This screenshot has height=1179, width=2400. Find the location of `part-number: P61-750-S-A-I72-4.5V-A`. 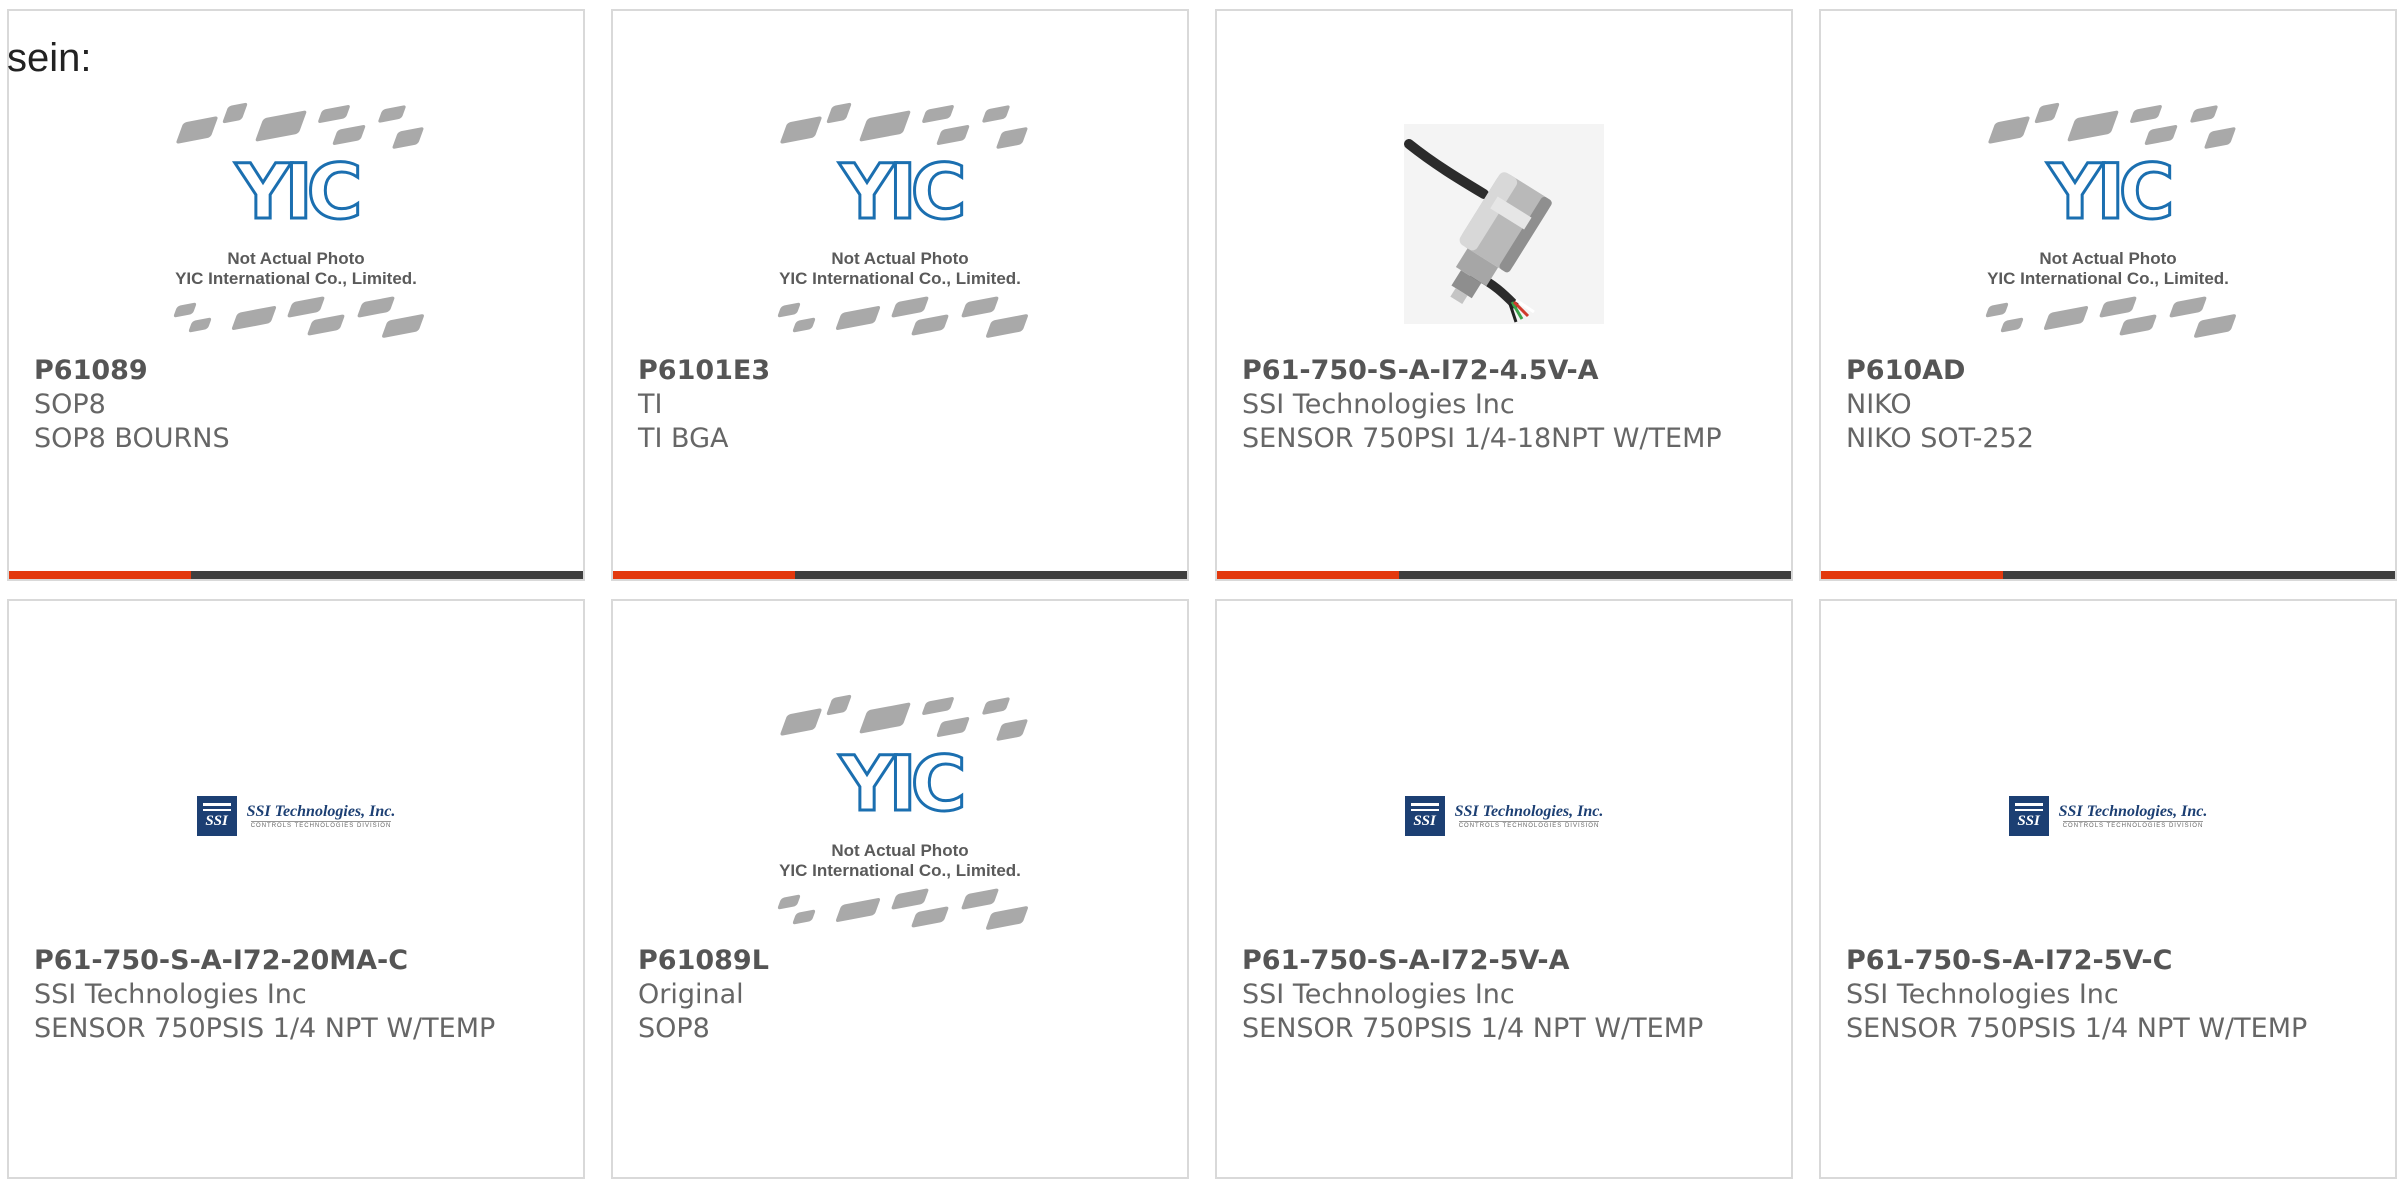

part-number: P61-750-S-A-I72-4.5V-A is located at coordinates (1506, 371).